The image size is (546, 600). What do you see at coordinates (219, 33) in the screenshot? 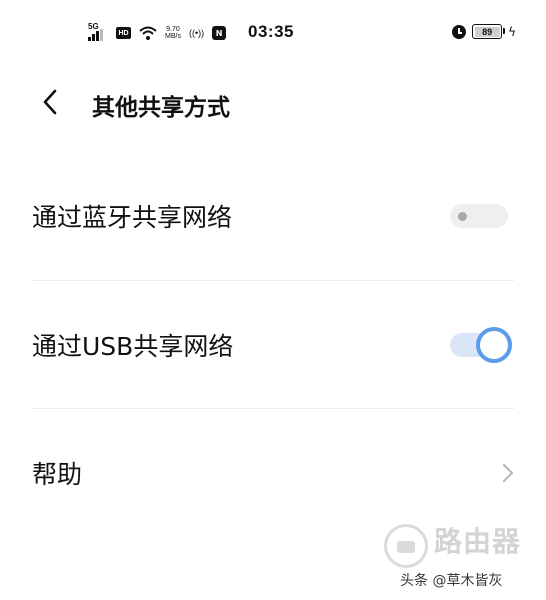
I see `nfc-icon: N` at bounding box center [219, 33].